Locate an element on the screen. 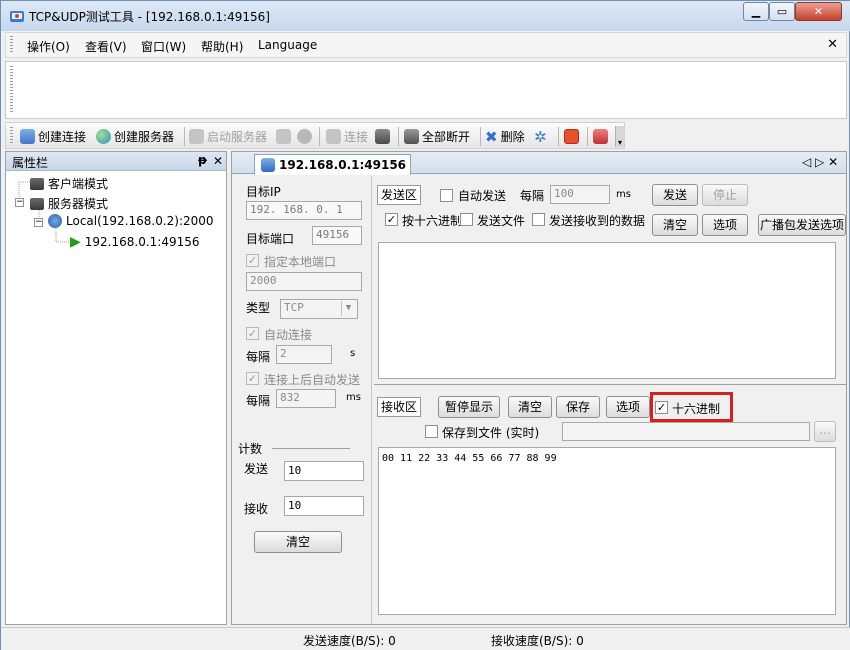  count-divider is located at coordinates (311, 448).